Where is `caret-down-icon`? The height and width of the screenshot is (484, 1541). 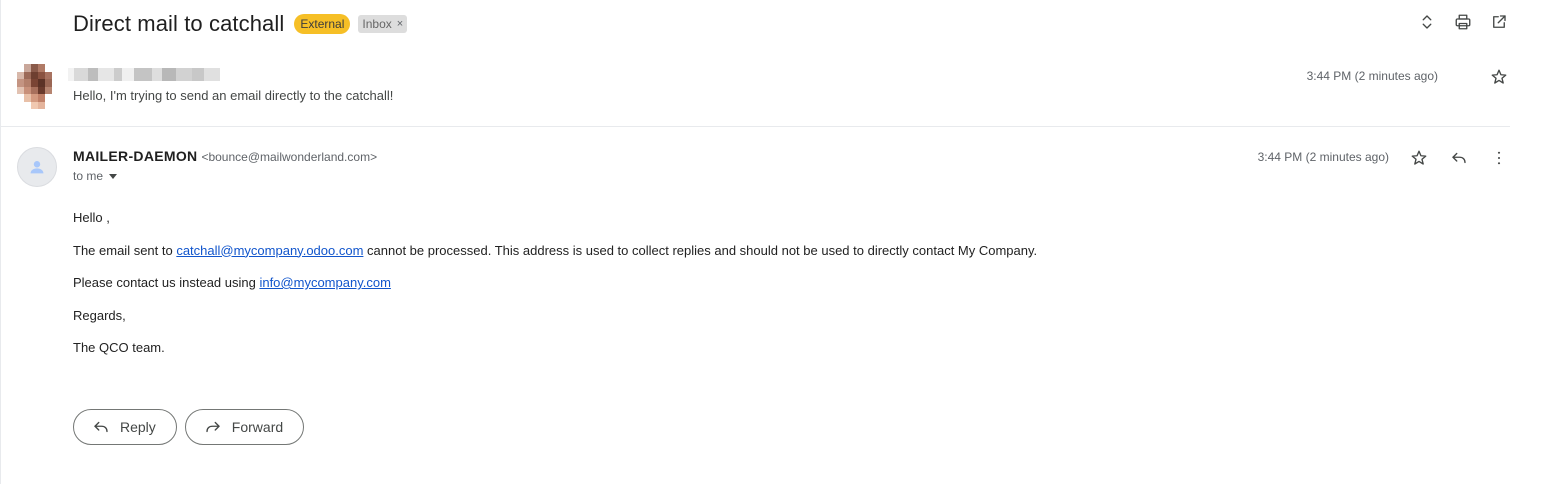 caret-down-icon is located at coordinates (113, 176).